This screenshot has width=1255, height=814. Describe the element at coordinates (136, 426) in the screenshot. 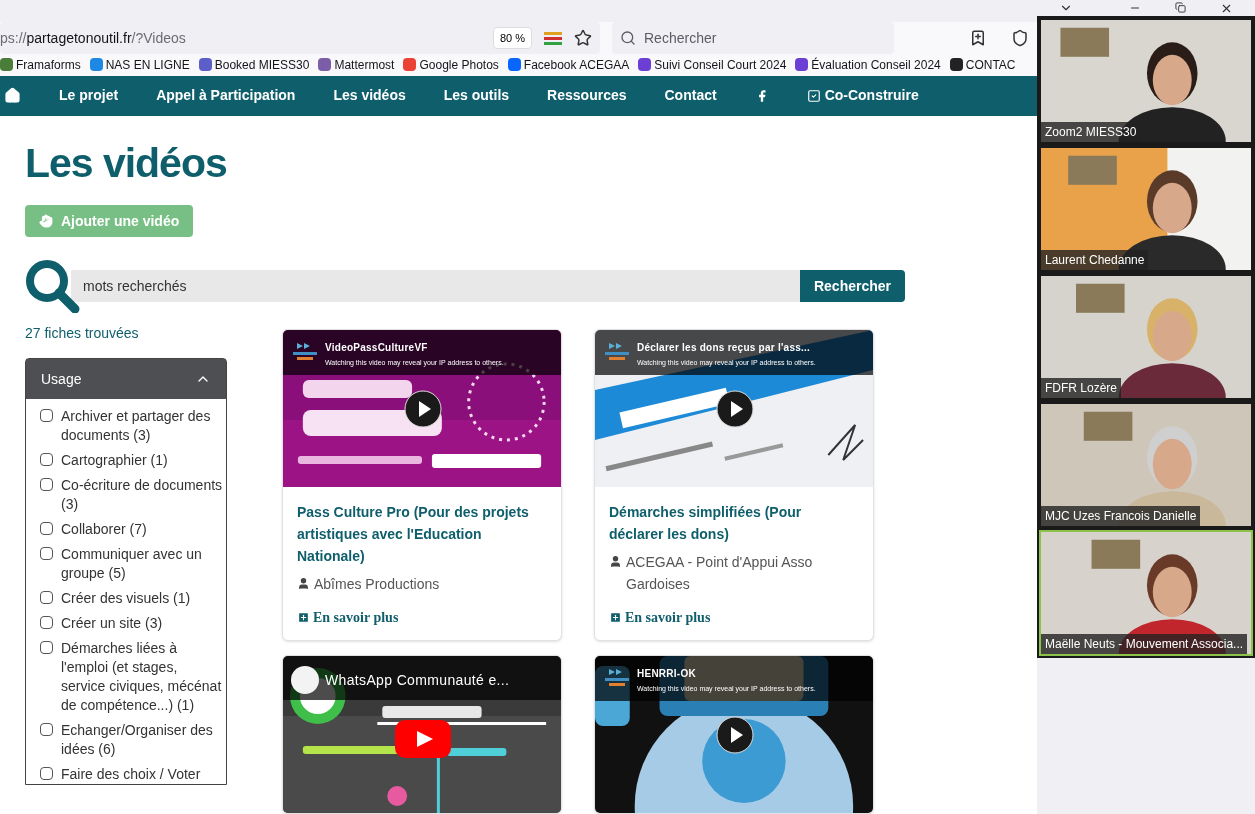

I see `filter-option-label: Archiver et partager des documents (3)` at that location.